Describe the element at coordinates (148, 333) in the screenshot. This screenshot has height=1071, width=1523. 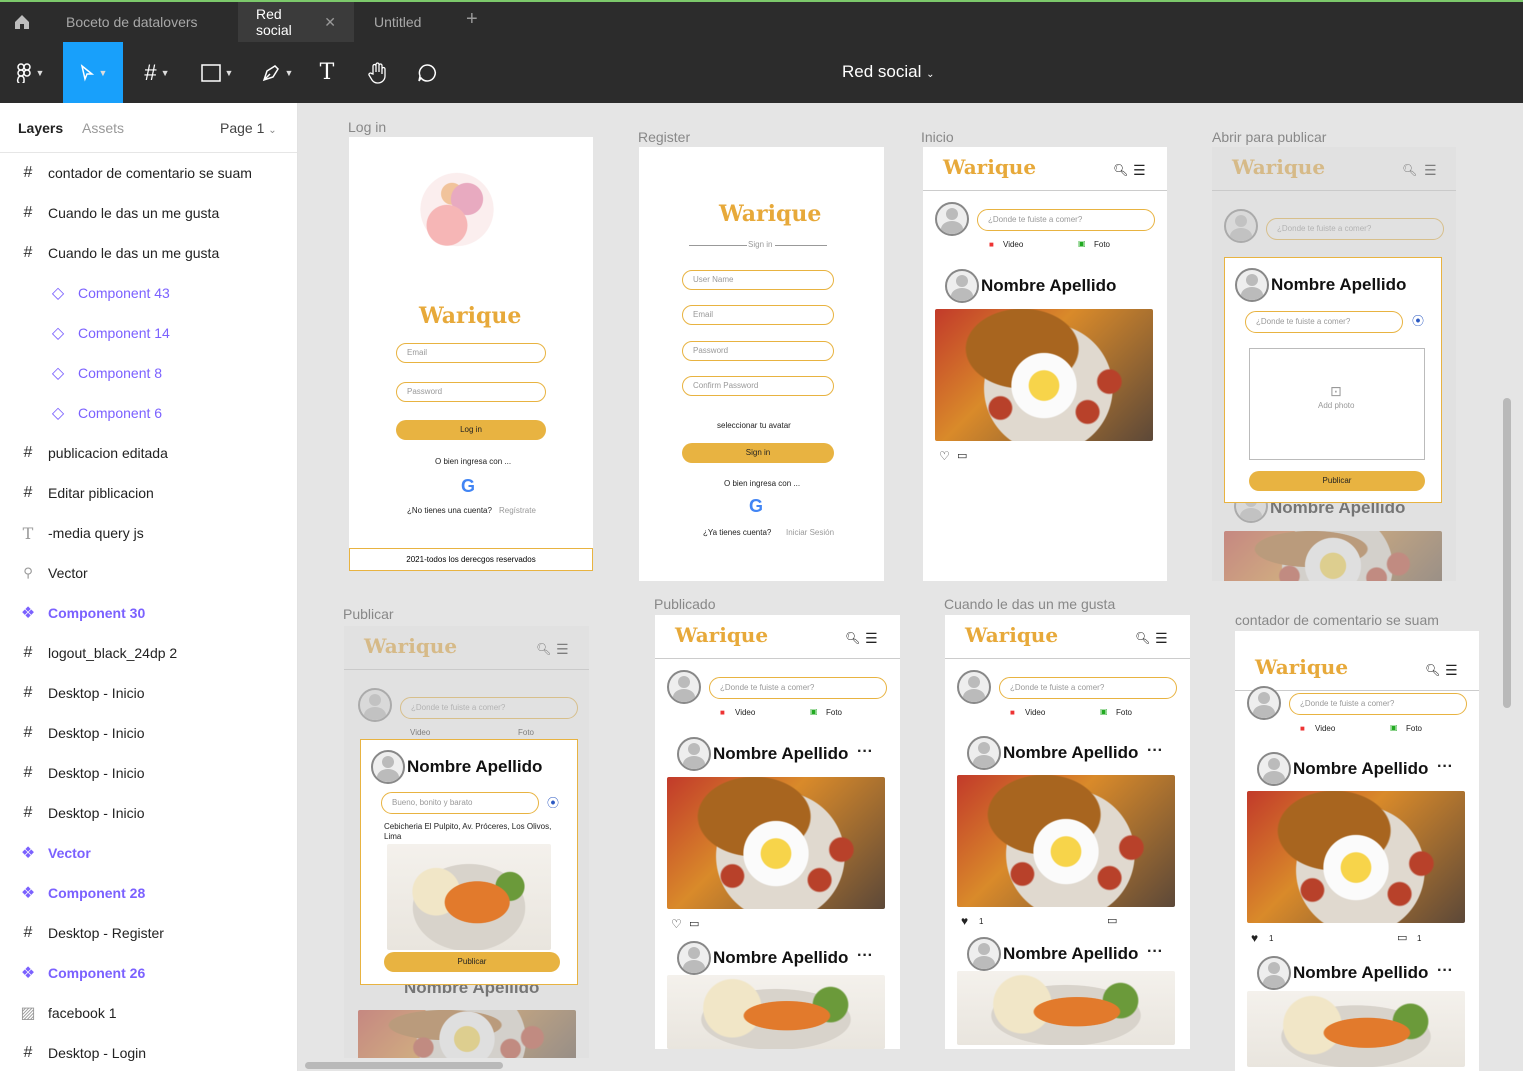
I see `layer-item: ◇ Component 14` at that location.